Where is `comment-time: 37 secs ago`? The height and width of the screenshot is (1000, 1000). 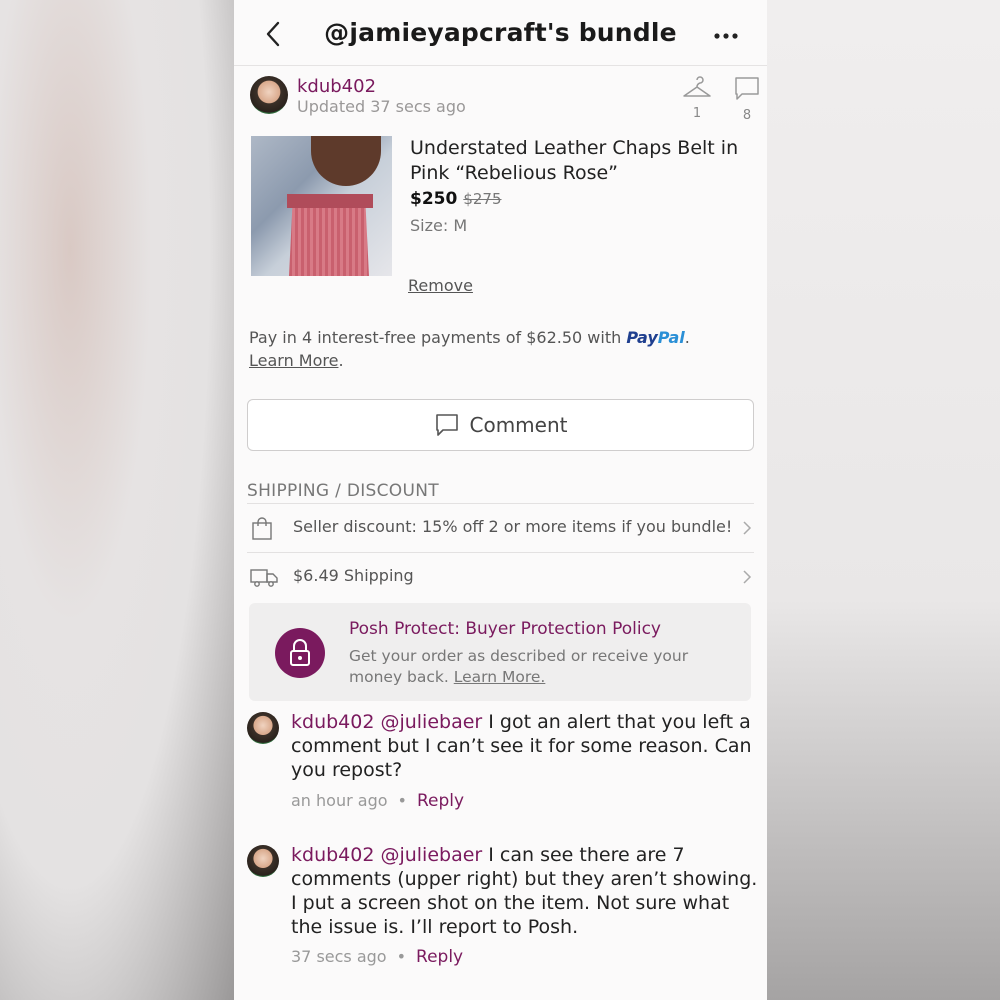
comment-time: 37 secs ago is located at coordinates (339, 956).